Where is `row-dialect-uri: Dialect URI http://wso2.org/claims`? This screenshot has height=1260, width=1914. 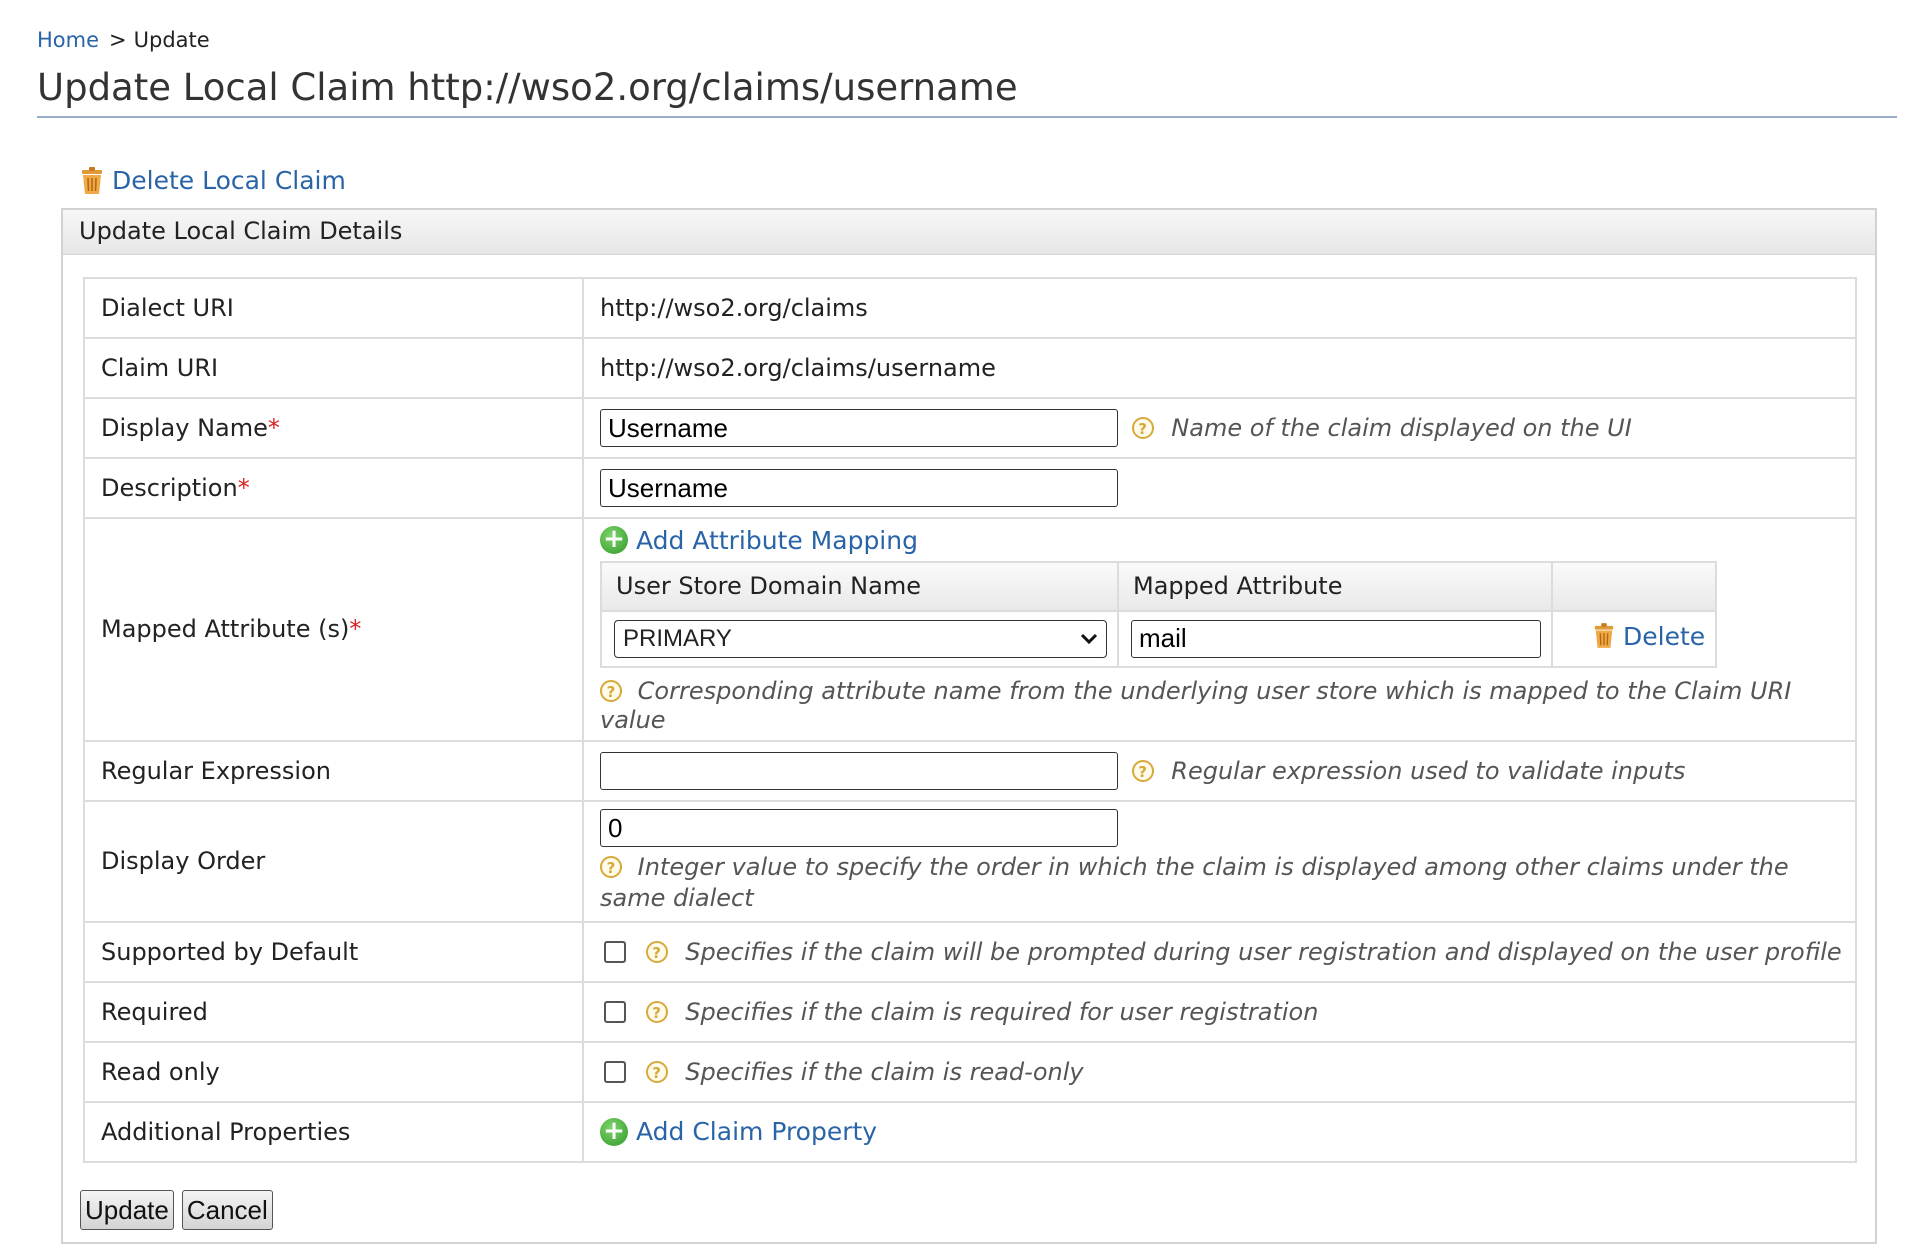
row-dialect-uri: Dialect URI http://wso2.org/claims is located at coordinates (970, 308).